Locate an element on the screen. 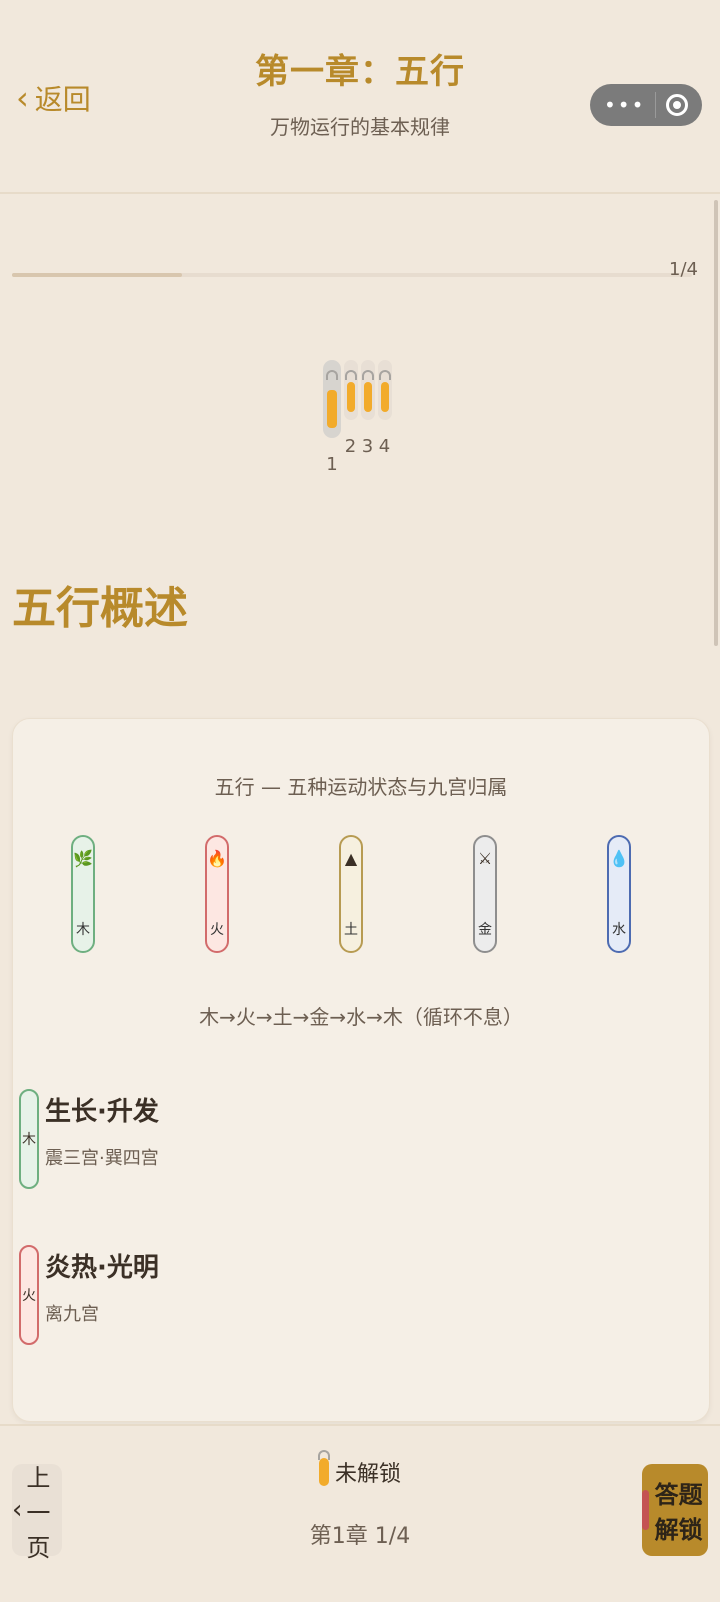  element-wood: 🌿 木 is located at coordinates (83, 894).